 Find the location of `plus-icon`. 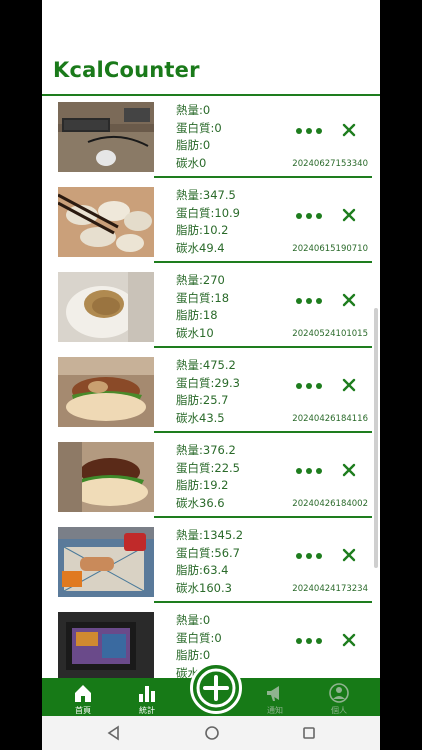

plus-icon is located at coordinates (216, 688).